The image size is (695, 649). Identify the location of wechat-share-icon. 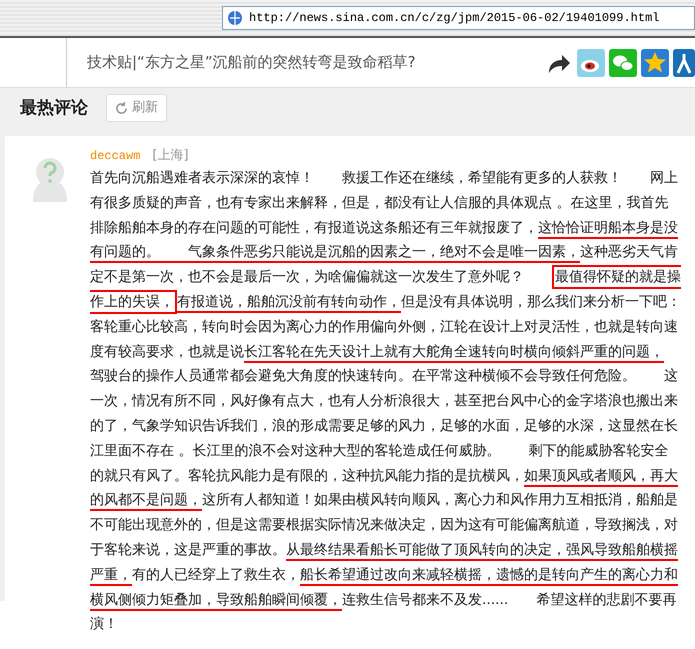
(623, 62).